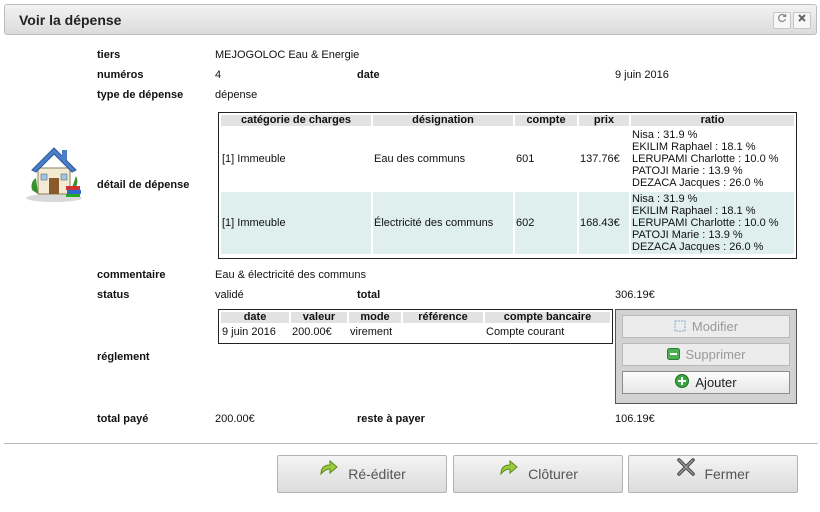 Image resolution: width=820 pixels, height=512 pixels. I want to click on date-label: date, so click(368, 75).